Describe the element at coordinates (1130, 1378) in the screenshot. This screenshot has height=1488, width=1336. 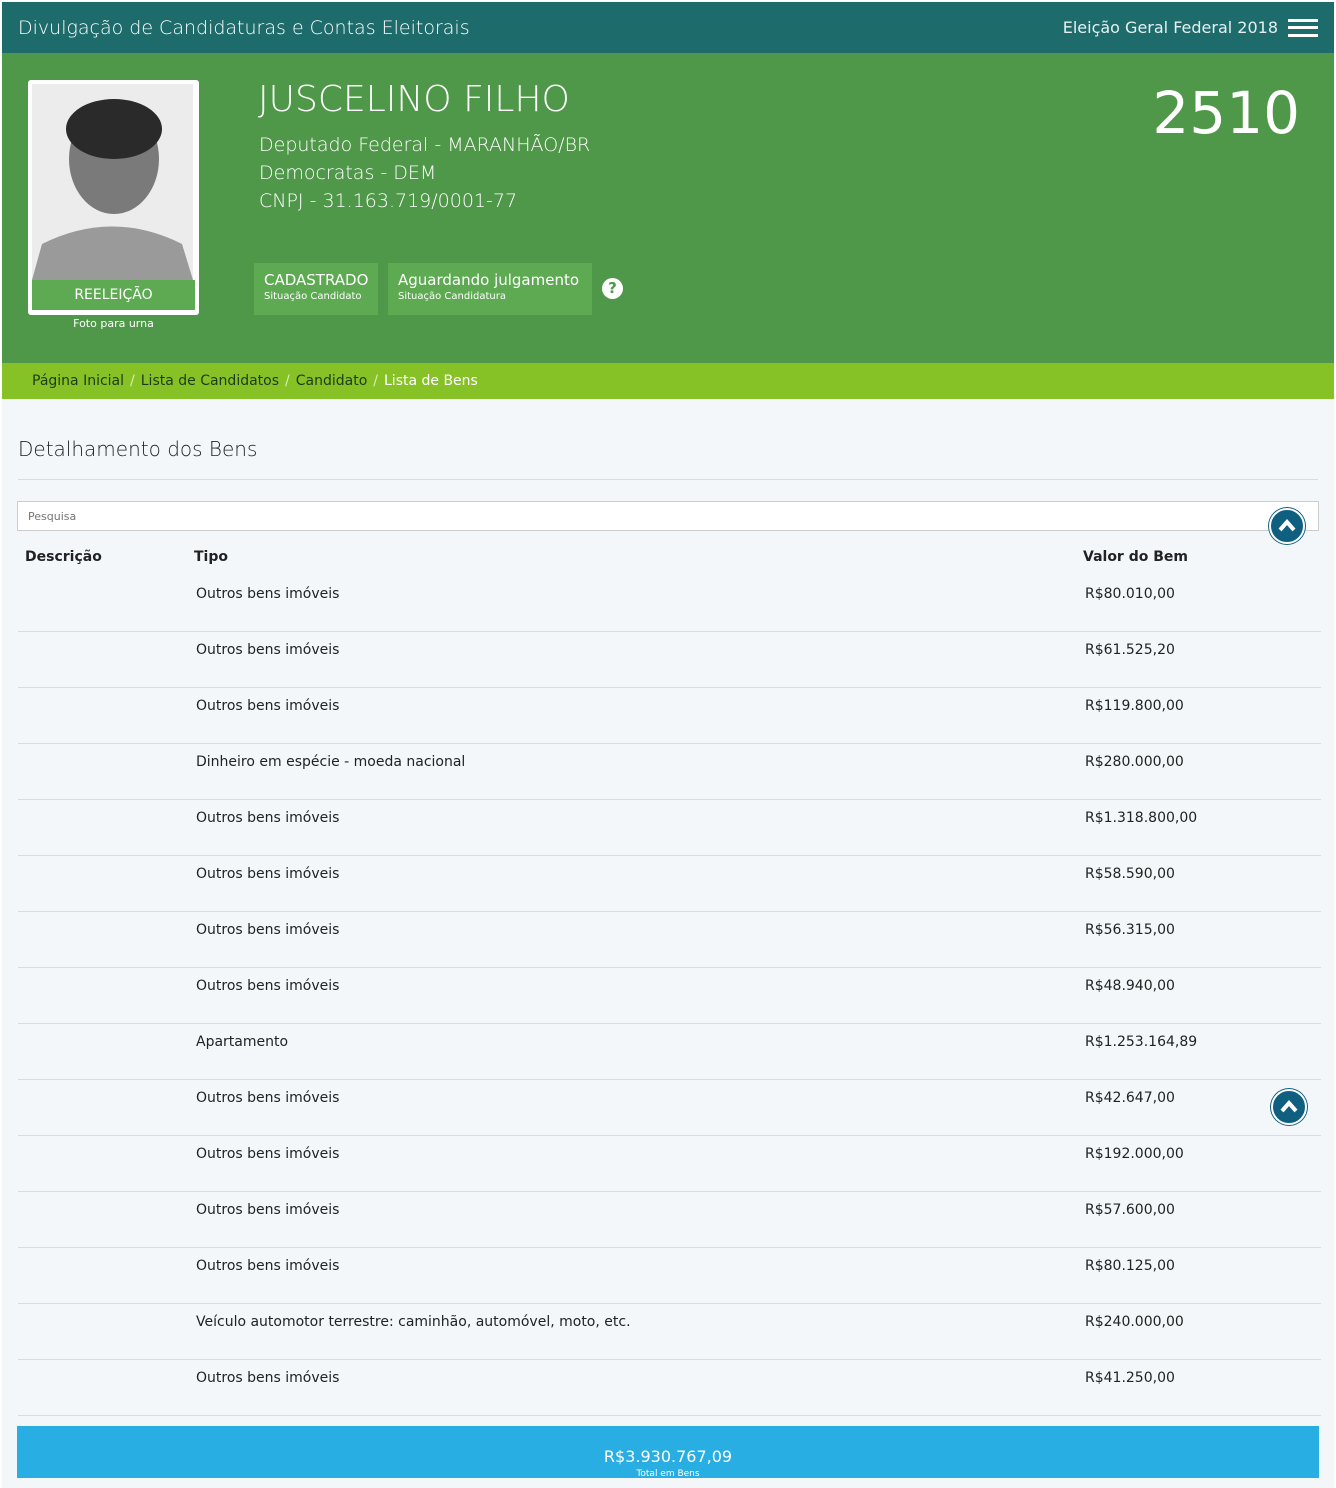
I see `asset-value: R$41.250,00` at that location.